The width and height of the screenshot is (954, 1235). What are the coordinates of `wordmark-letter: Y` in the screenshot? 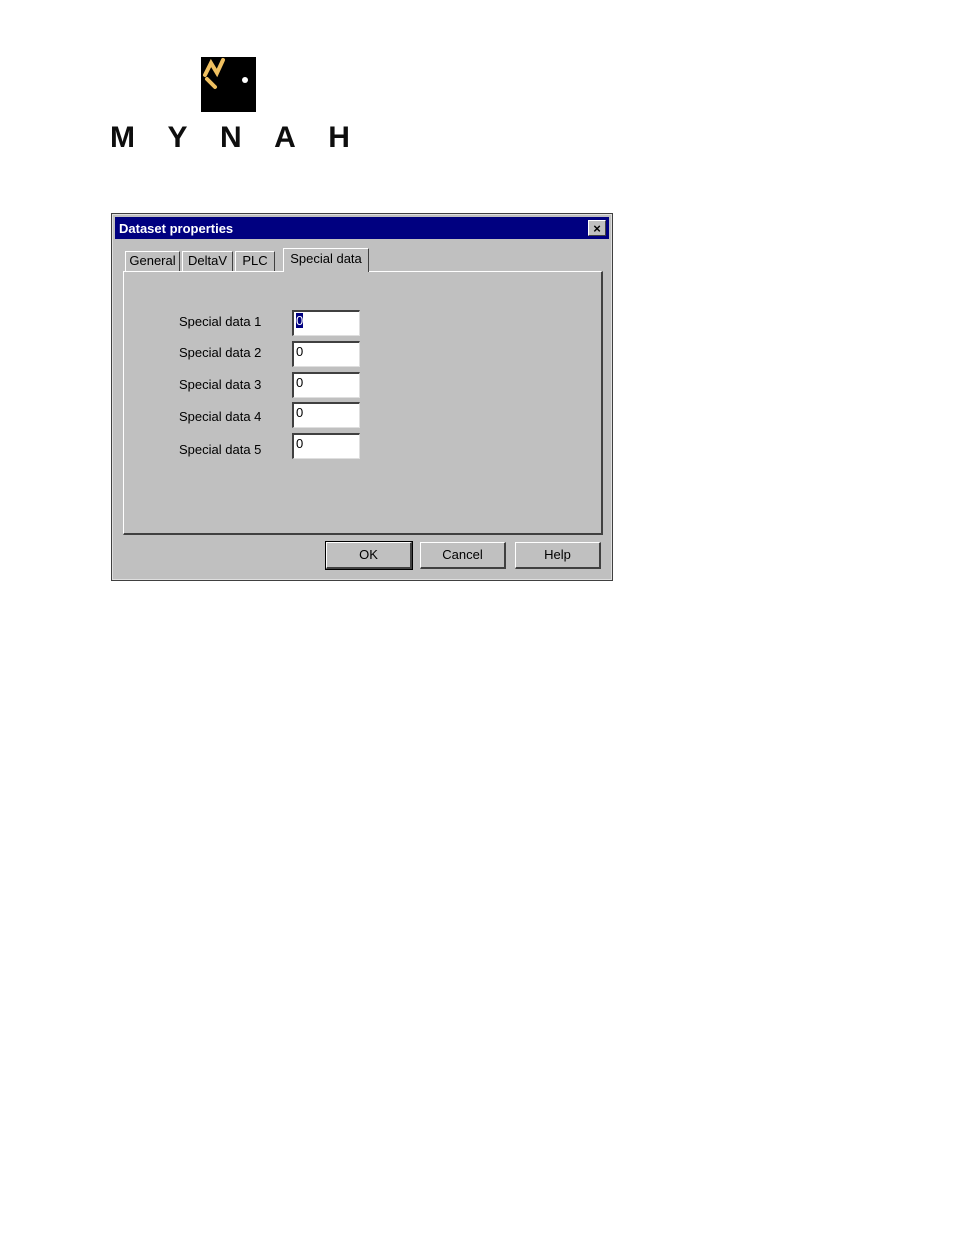 It's located at (177, 137).